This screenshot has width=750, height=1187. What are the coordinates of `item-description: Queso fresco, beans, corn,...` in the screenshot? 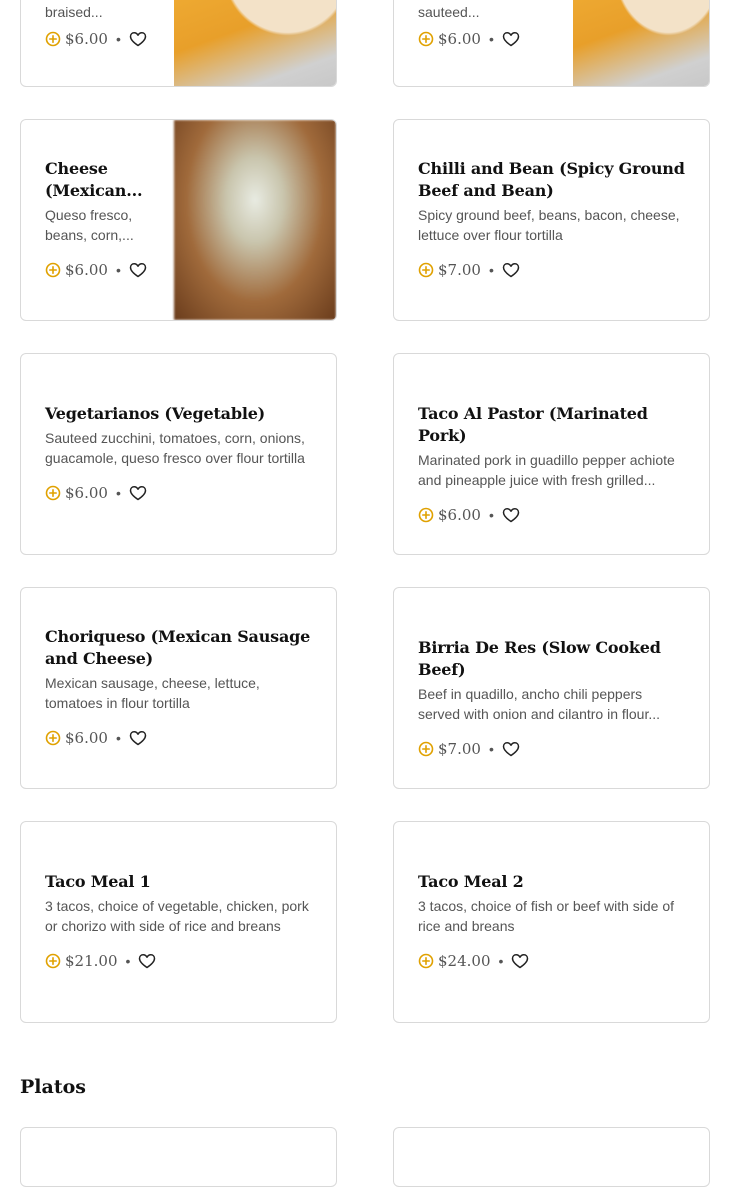 It's located at (89, 225).